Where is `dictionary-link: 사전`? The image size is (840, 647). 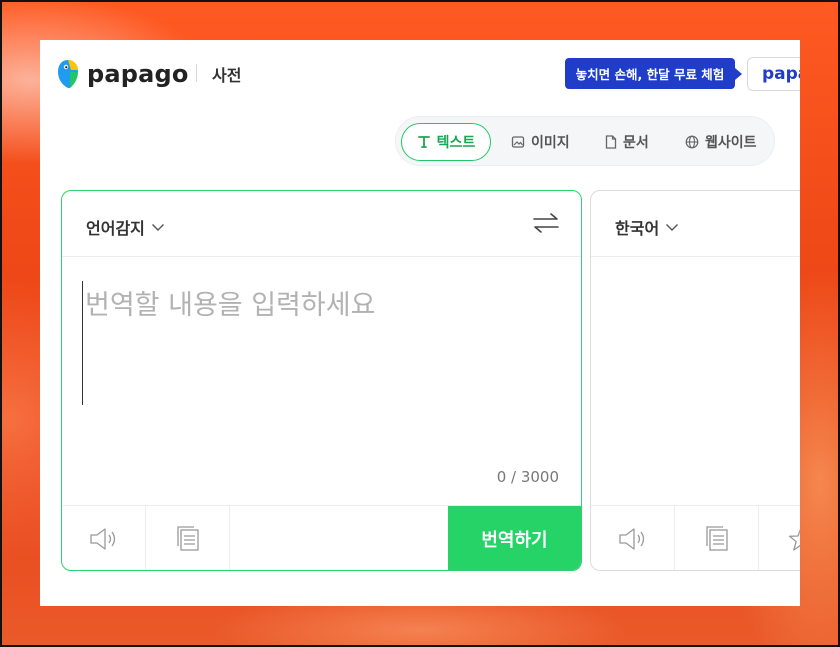 dictionary-link: 사전 is located at coordinates (226, 74).